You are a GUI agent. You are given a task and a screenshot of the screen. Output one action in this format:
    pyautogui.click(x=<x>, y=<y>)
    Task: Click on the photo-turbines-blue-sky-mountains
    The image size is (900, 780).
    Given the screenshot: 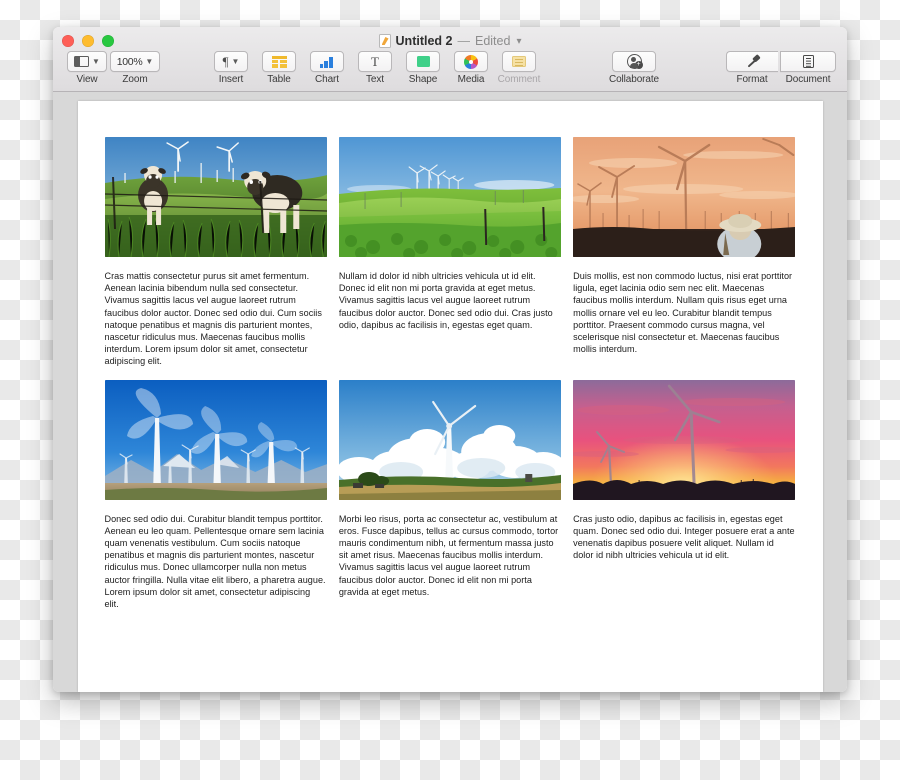 What is the action you would take?
    pyautogui.click(x=215, y=439)
    